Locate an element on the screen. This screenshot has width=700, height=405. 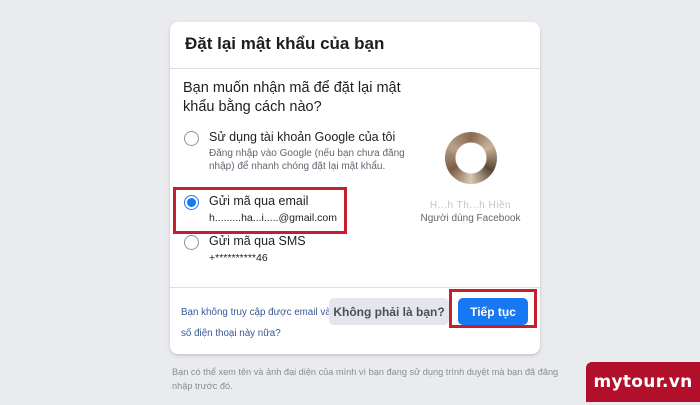
option-sms: Gửi mã qua SMS +**********46 is located at coordinates (245, 249).